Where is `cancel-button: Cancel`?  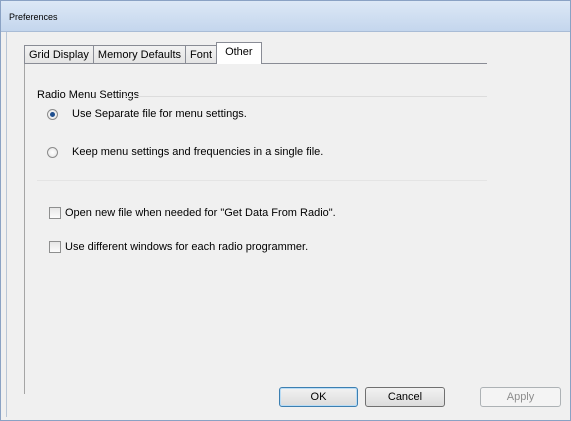
cancel-button: Cancel is located at coordinates (405, 397).